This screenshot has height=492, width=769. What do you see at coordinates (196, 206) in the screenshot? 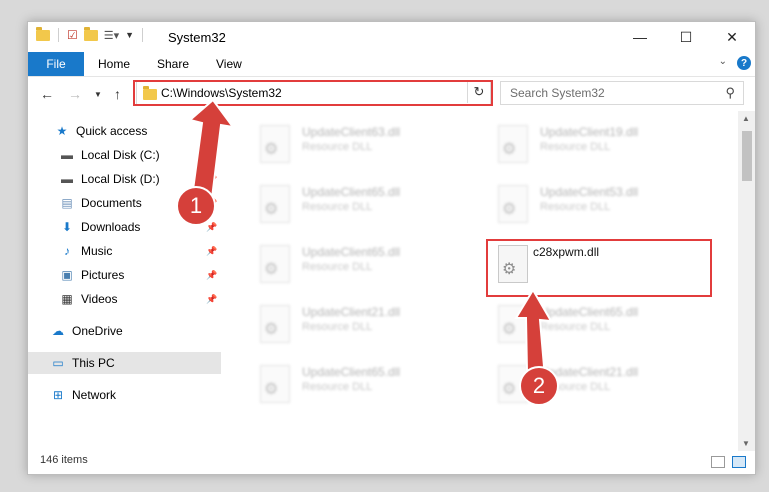
I see `step-1-badge: 1` at bounding box center [196, 206].